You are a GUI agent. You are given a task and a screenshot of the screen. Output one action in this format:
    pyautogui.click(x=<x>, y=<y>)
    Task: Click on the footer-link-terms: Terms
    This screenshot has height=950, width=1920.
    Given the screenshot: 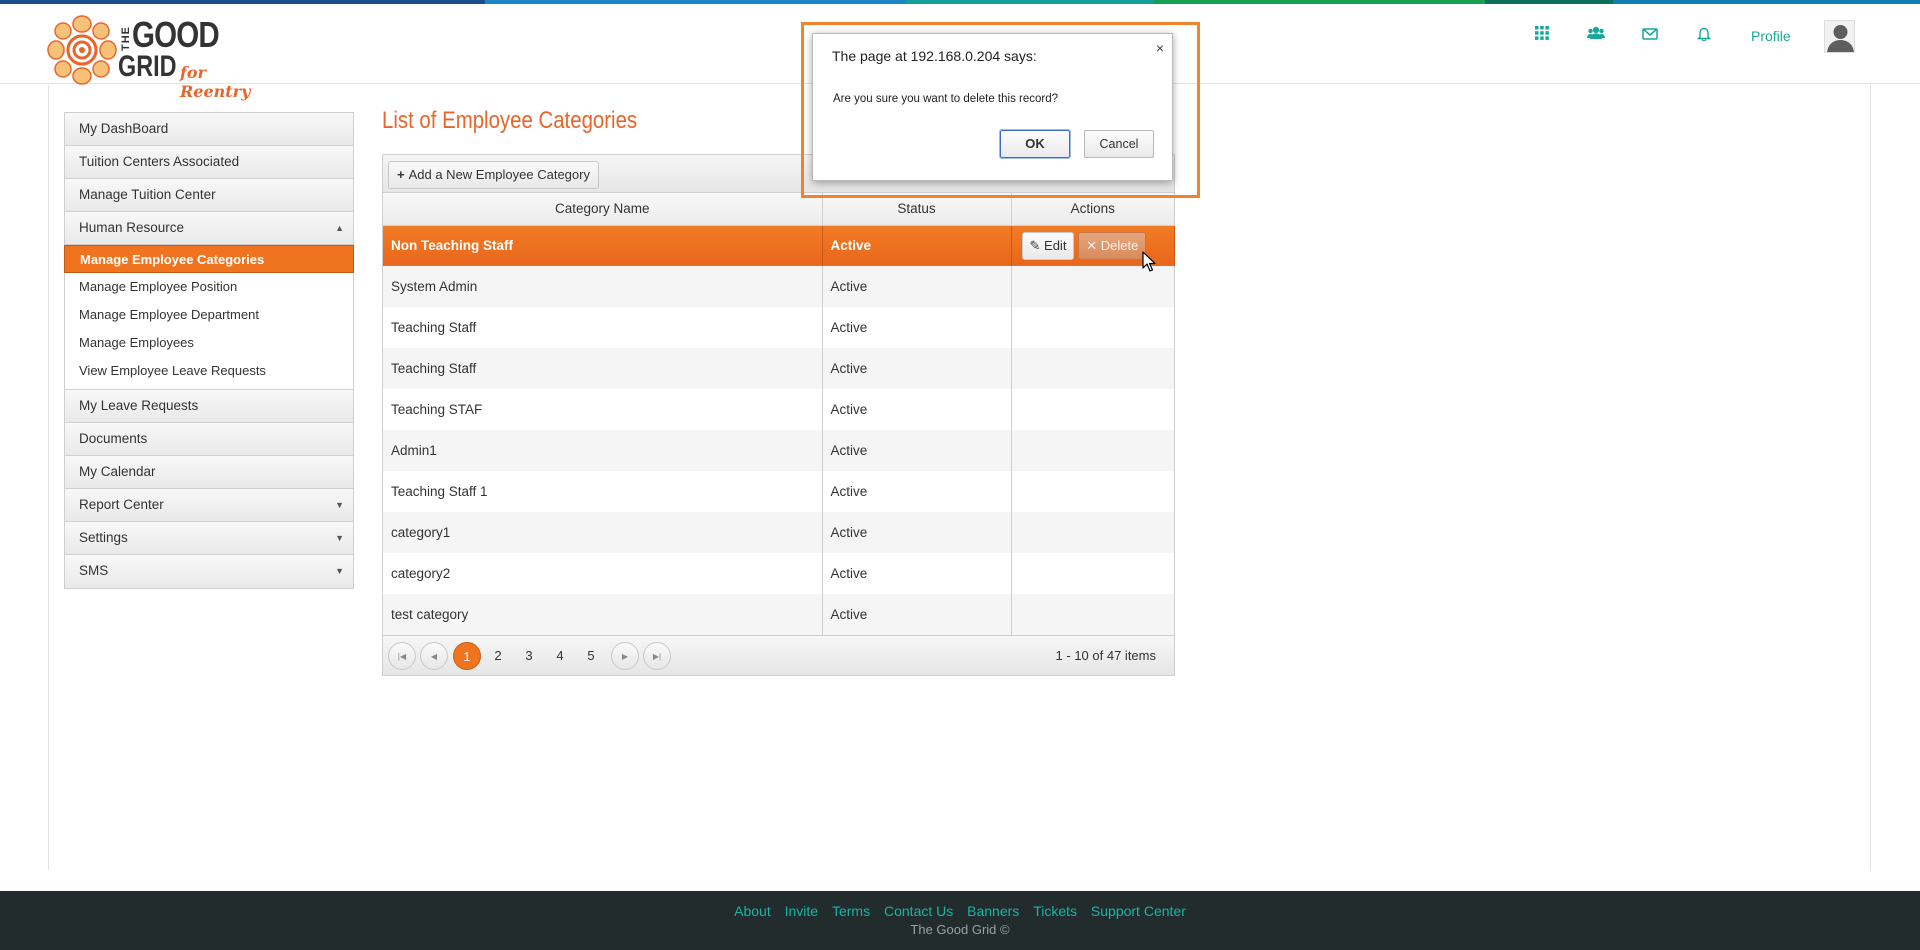 What is the action you would take?
    pyautogui.click(x=851, y=911)
    